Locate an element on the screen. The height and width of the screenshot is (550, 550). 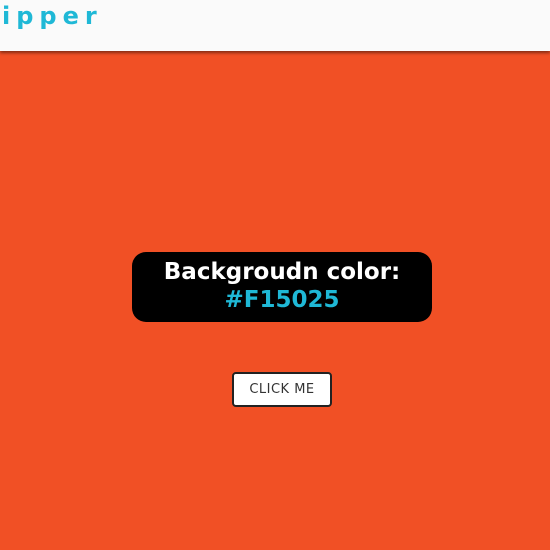
click-me-button: CLICK ME is located at coordinates (282, 389).